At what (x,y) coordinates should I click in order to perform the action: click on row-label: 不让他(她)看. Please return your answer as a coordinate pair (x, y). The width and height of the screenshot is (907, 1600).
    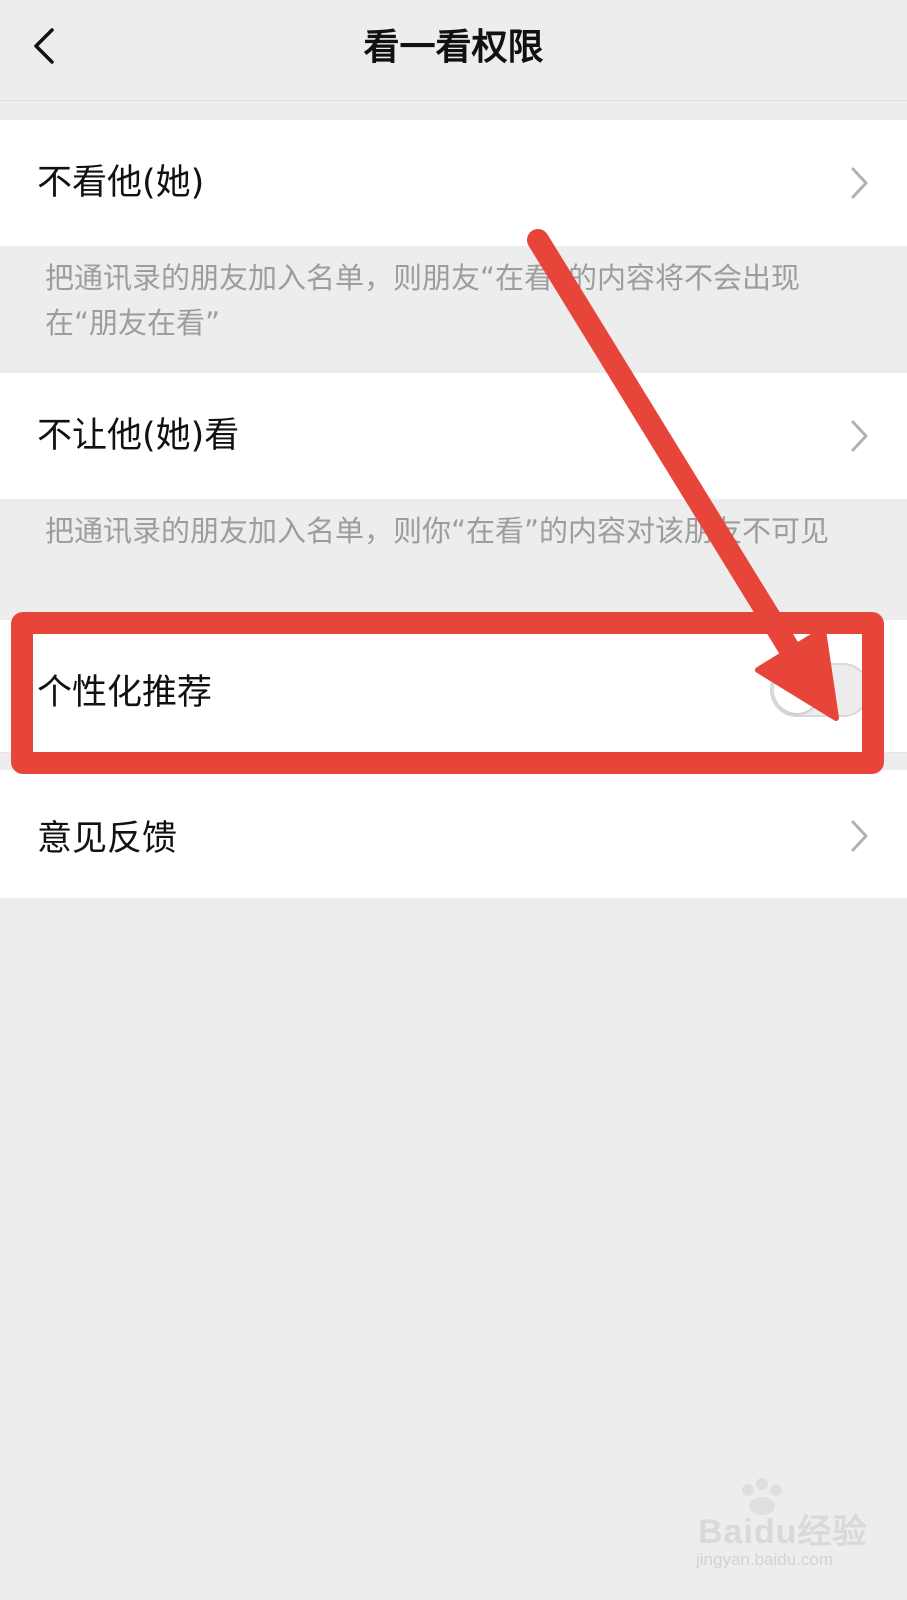
    Looking at the image, I should click on (138, 436).